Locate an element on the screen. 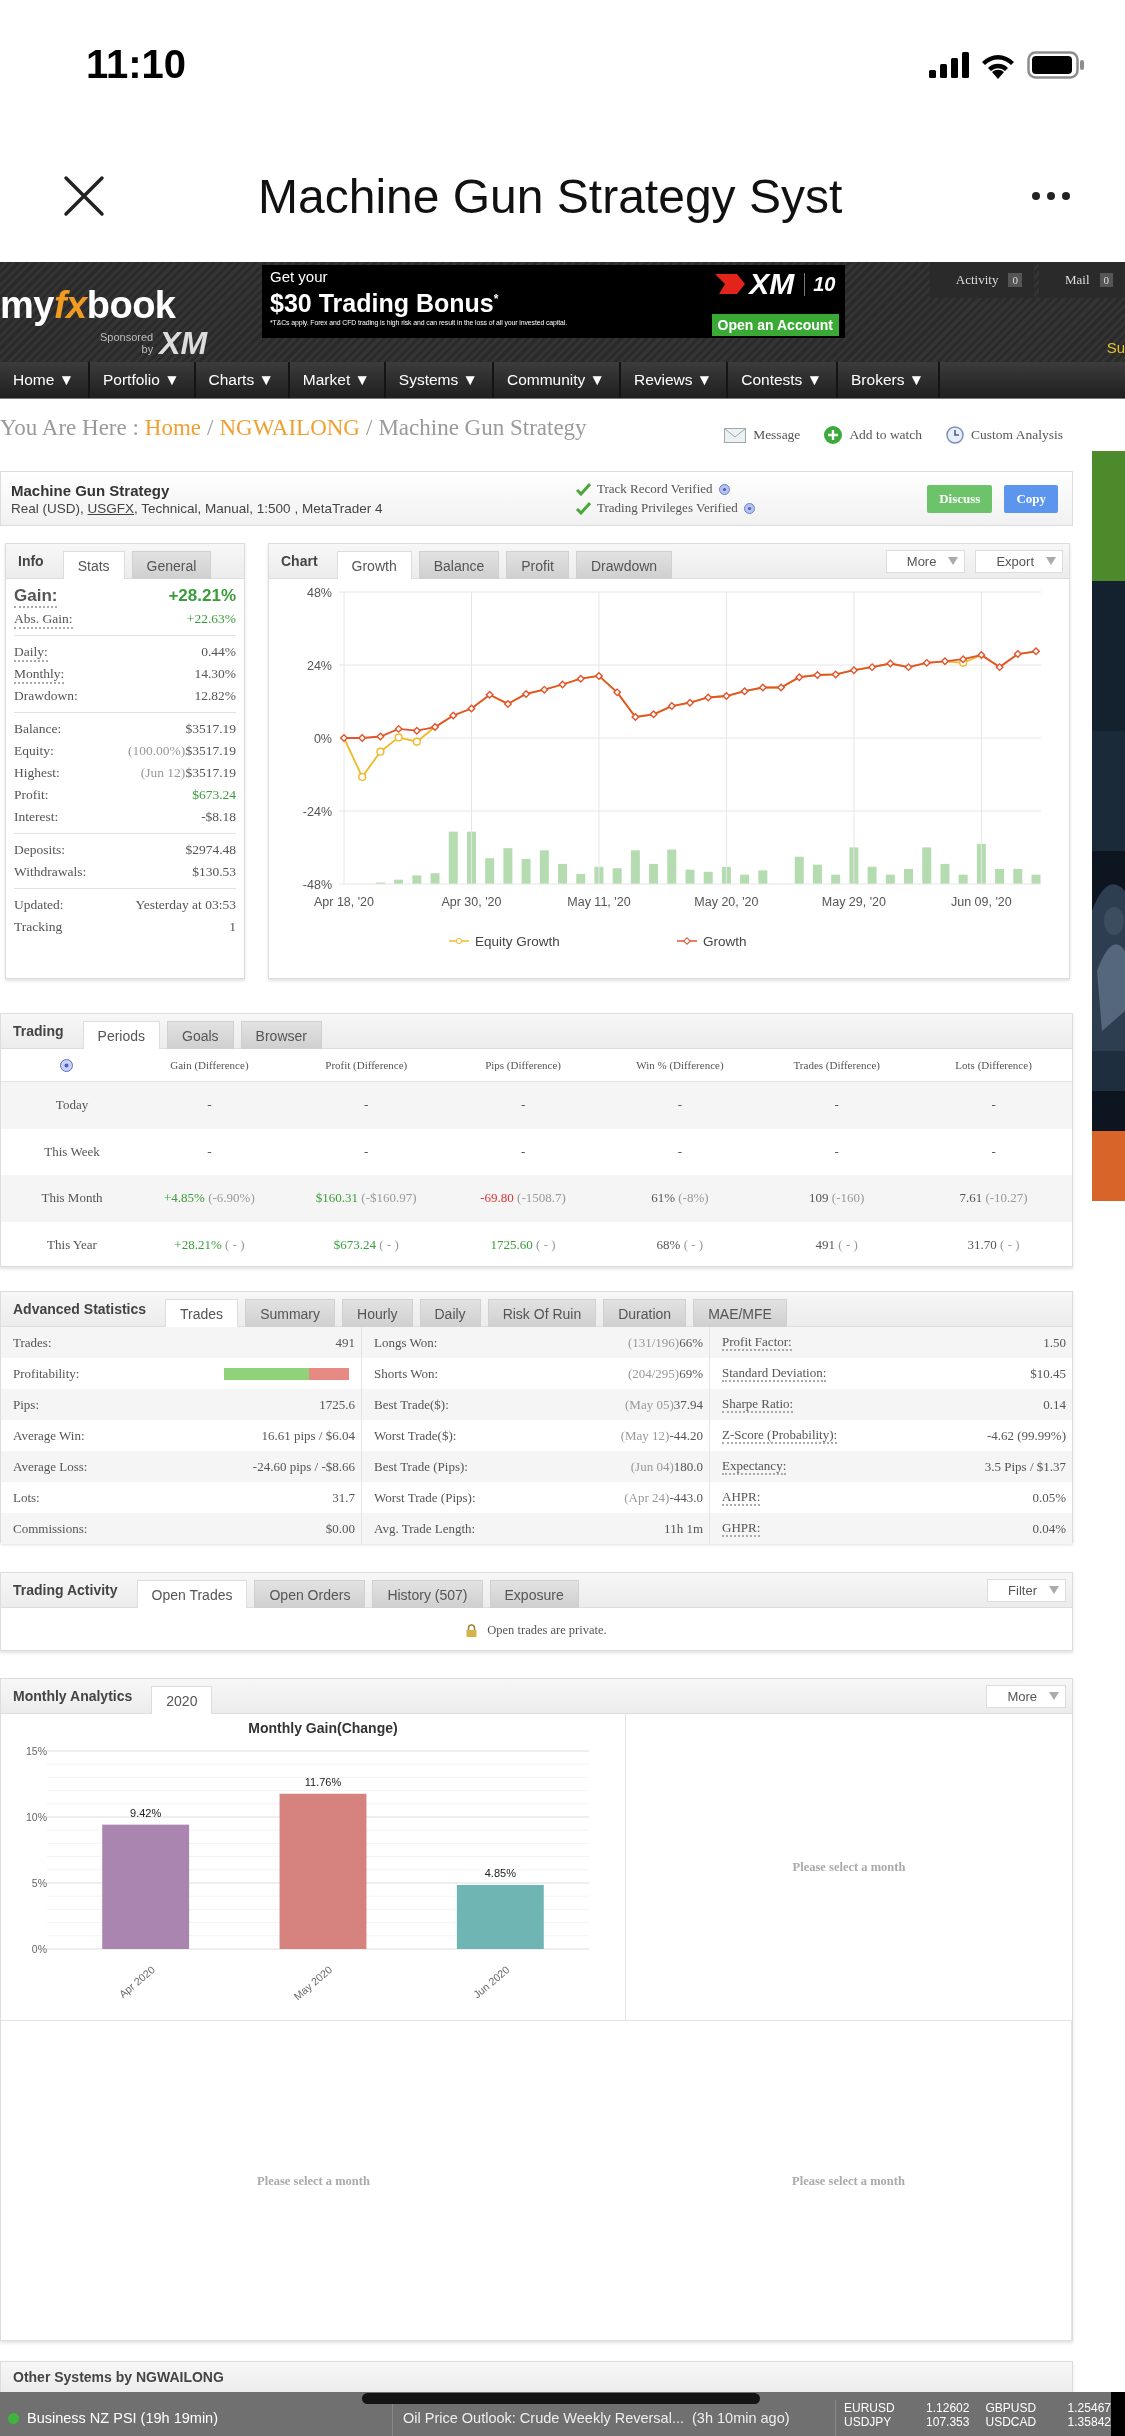  more-icon is located at coordinates (1051, 196).